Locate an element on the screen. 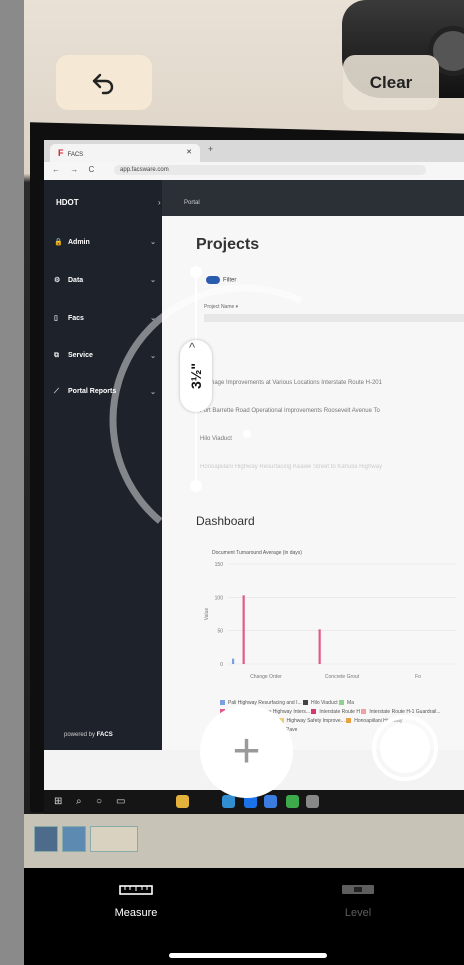 Image resolution: width=464 pixels, height=965 pixels. projects-title: Projects is located at coordinates (228, 244).